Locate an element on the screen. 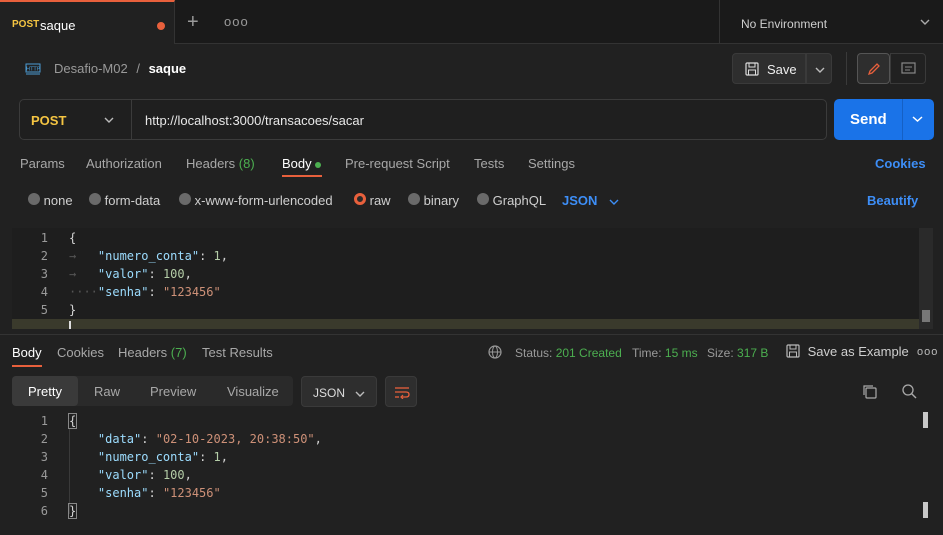  body-type-binary-label: binary is located at coordinates (441, 200).